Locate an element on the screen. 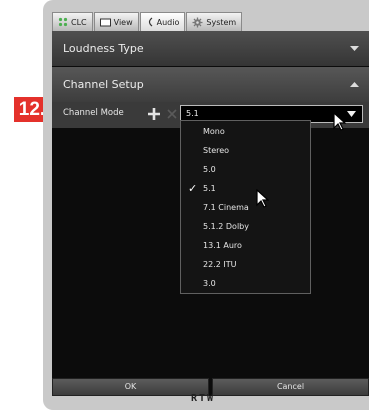 This screenshot has height=410, width=369. channel-mode-label: Channel Mode is located at coordinates (93, 113).